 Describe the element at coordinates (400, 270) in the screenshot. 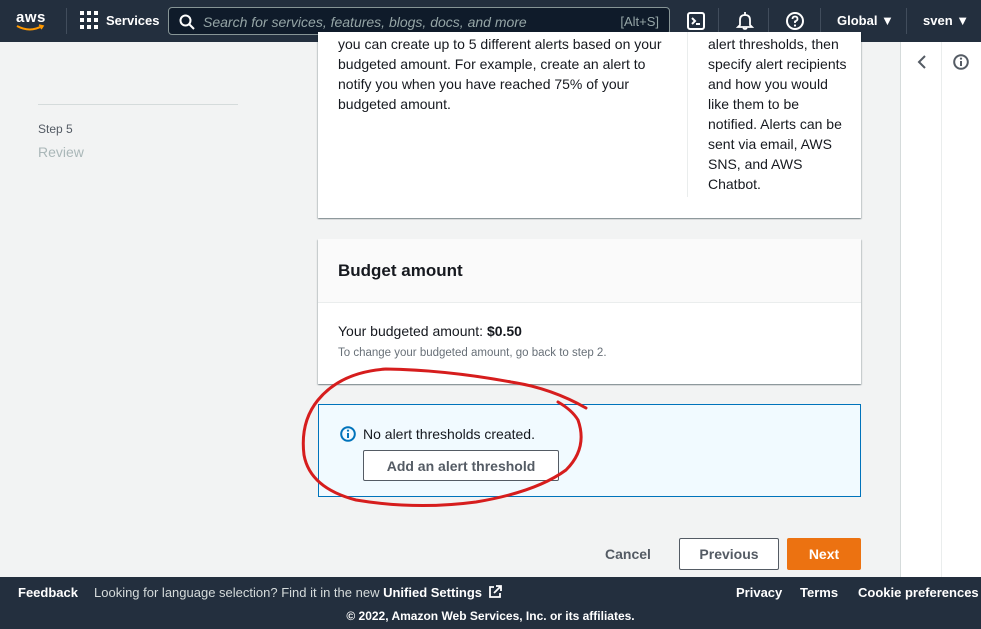

I see `budget-amount-title: Budget amount` at that location.